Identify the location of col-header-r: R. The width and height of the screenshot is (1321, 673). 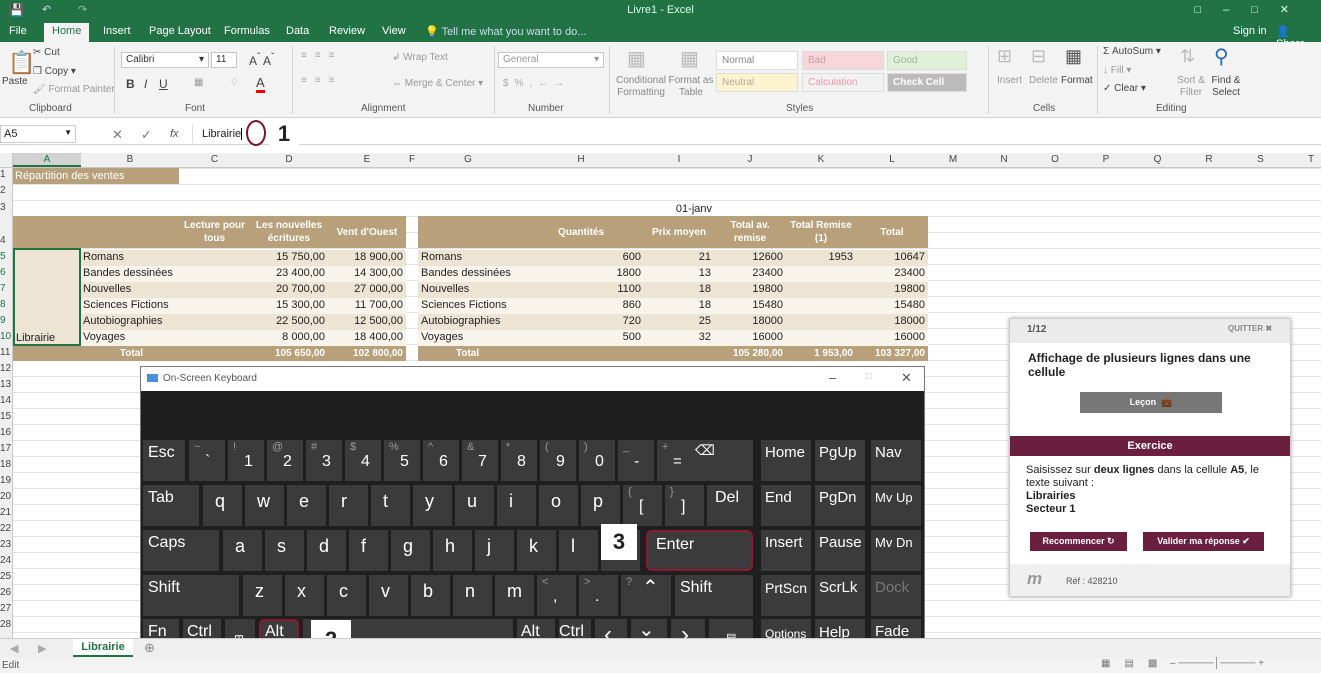
(1209, 159).